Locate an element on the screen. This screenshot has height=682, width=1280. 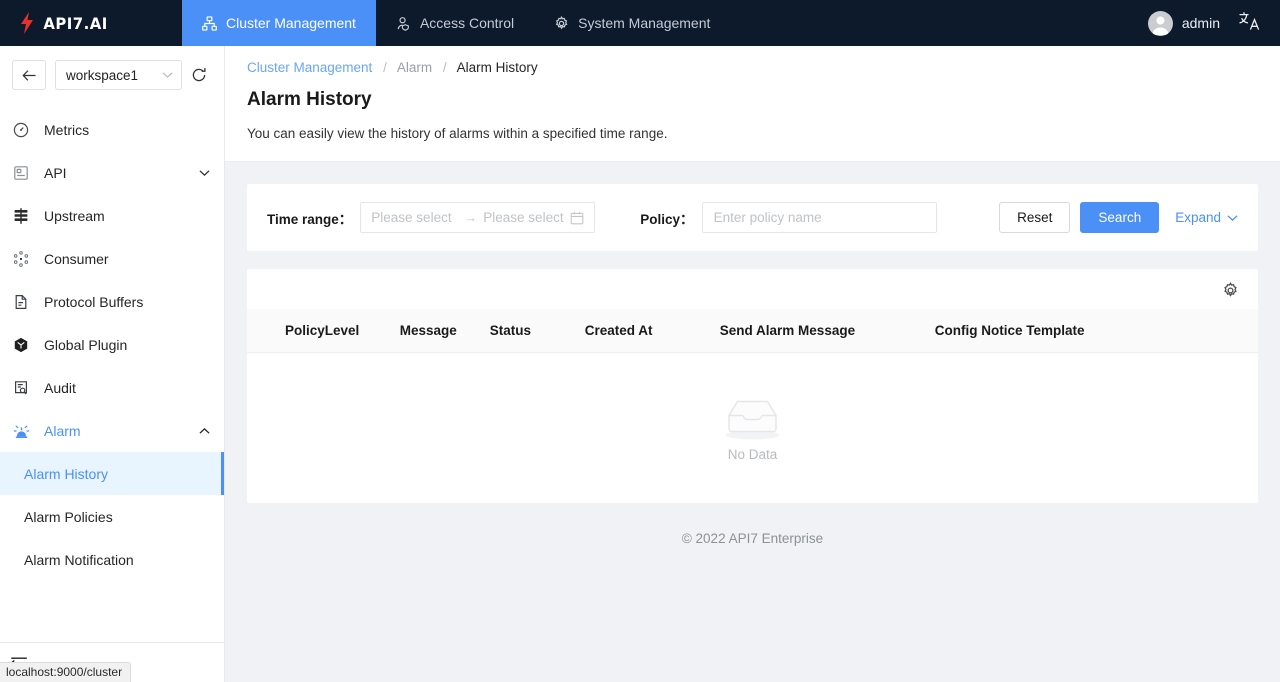
calendar-icon is located at coordinates (577, 218).